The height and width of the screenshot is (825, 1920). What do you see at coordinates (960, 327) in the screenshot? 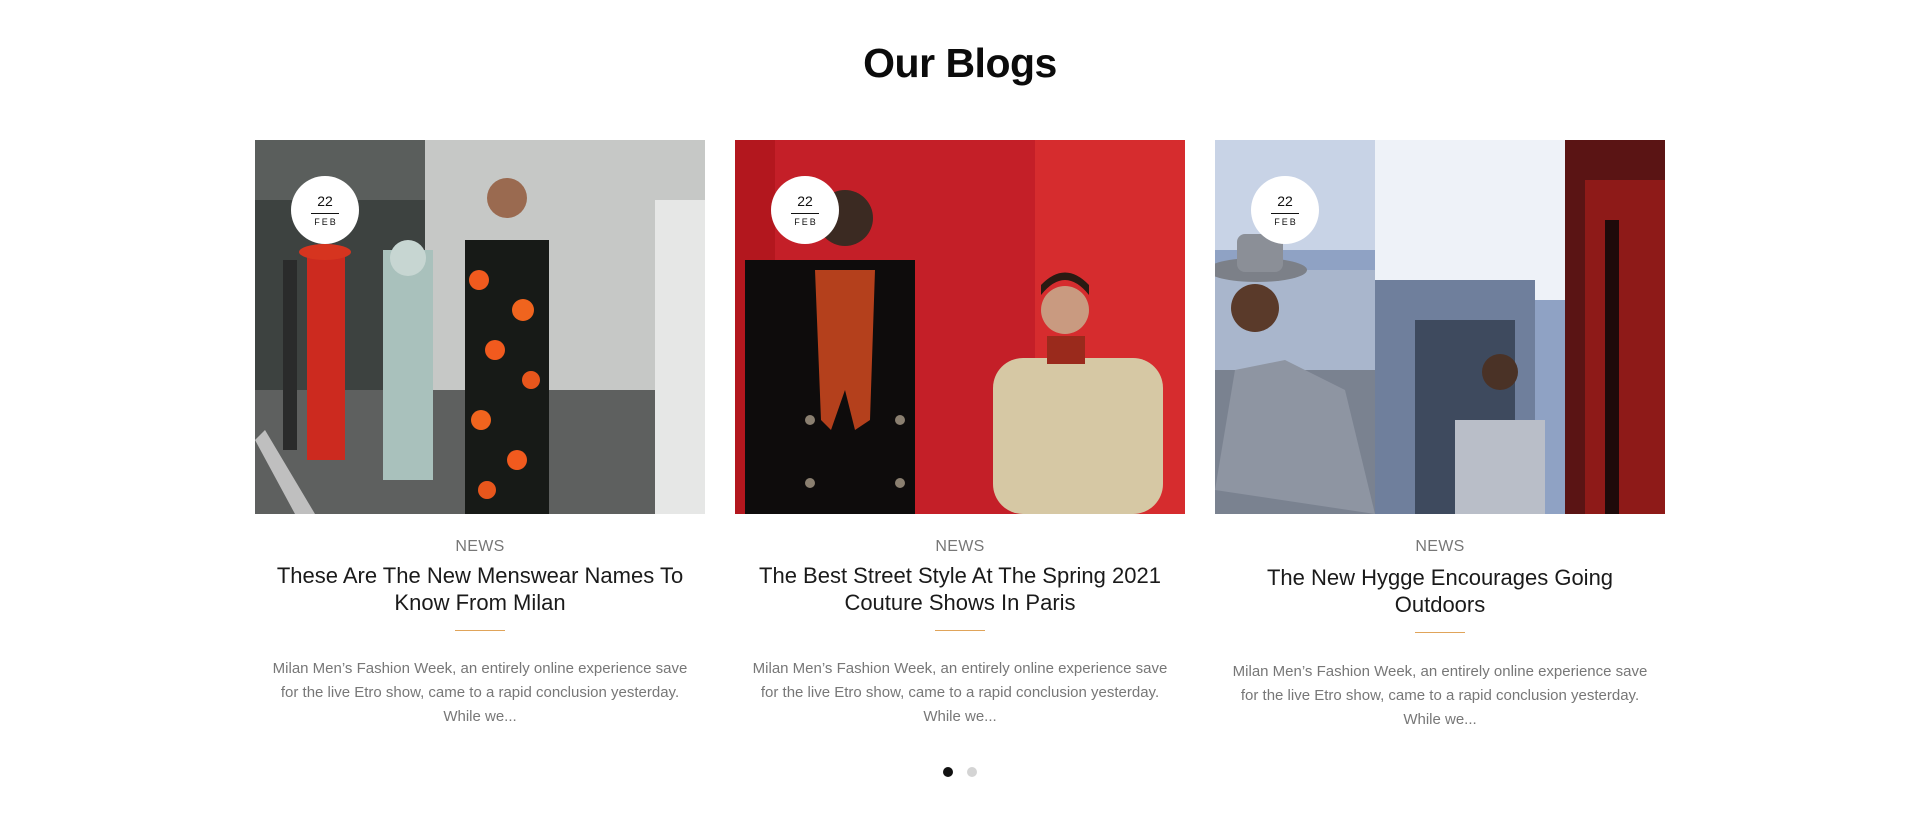
I see `blog-image-paris-street-style: 22 FEB` at bounding box center [960, 327].